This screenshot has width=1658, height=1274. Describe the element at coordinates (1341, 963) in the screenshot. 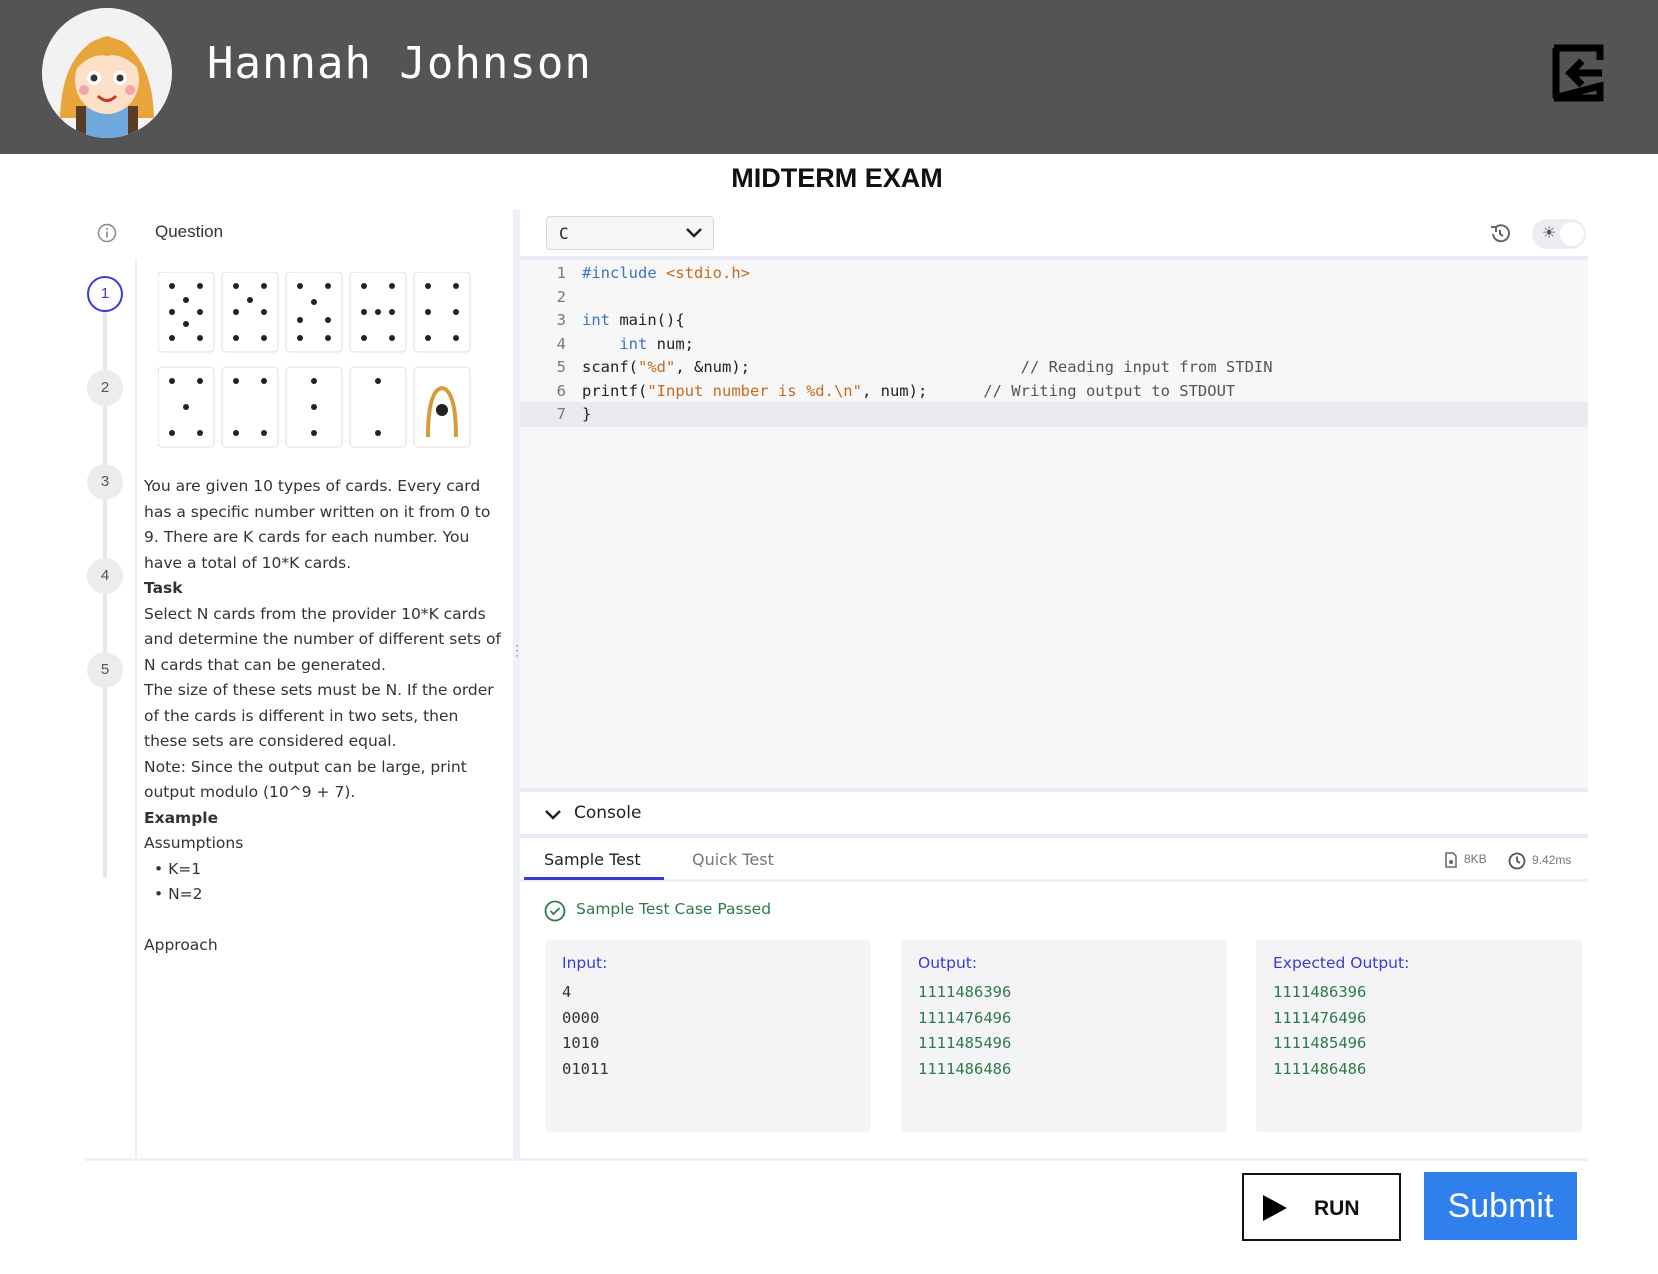

I see `expected-output-label: Expected Output:` at that location.